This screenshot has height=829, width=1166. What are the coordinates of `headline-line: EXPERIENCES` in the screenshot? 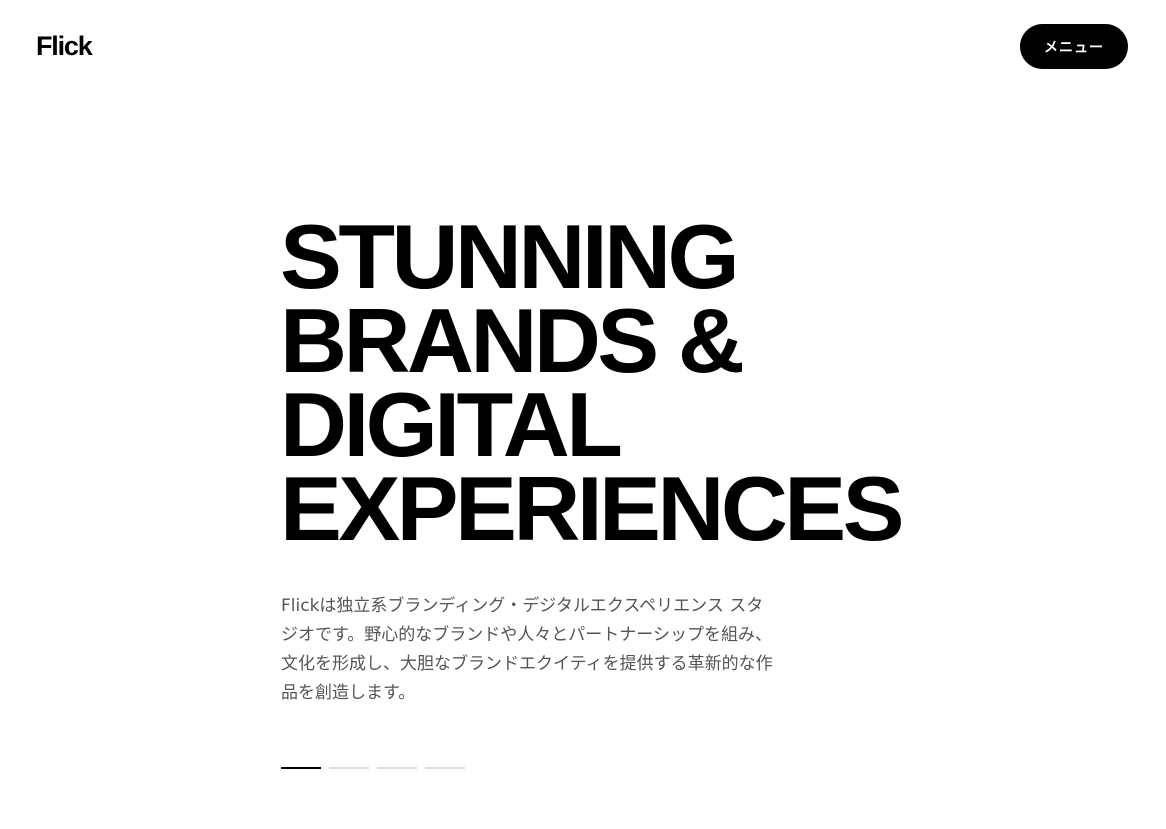 It's located at (592, 509).